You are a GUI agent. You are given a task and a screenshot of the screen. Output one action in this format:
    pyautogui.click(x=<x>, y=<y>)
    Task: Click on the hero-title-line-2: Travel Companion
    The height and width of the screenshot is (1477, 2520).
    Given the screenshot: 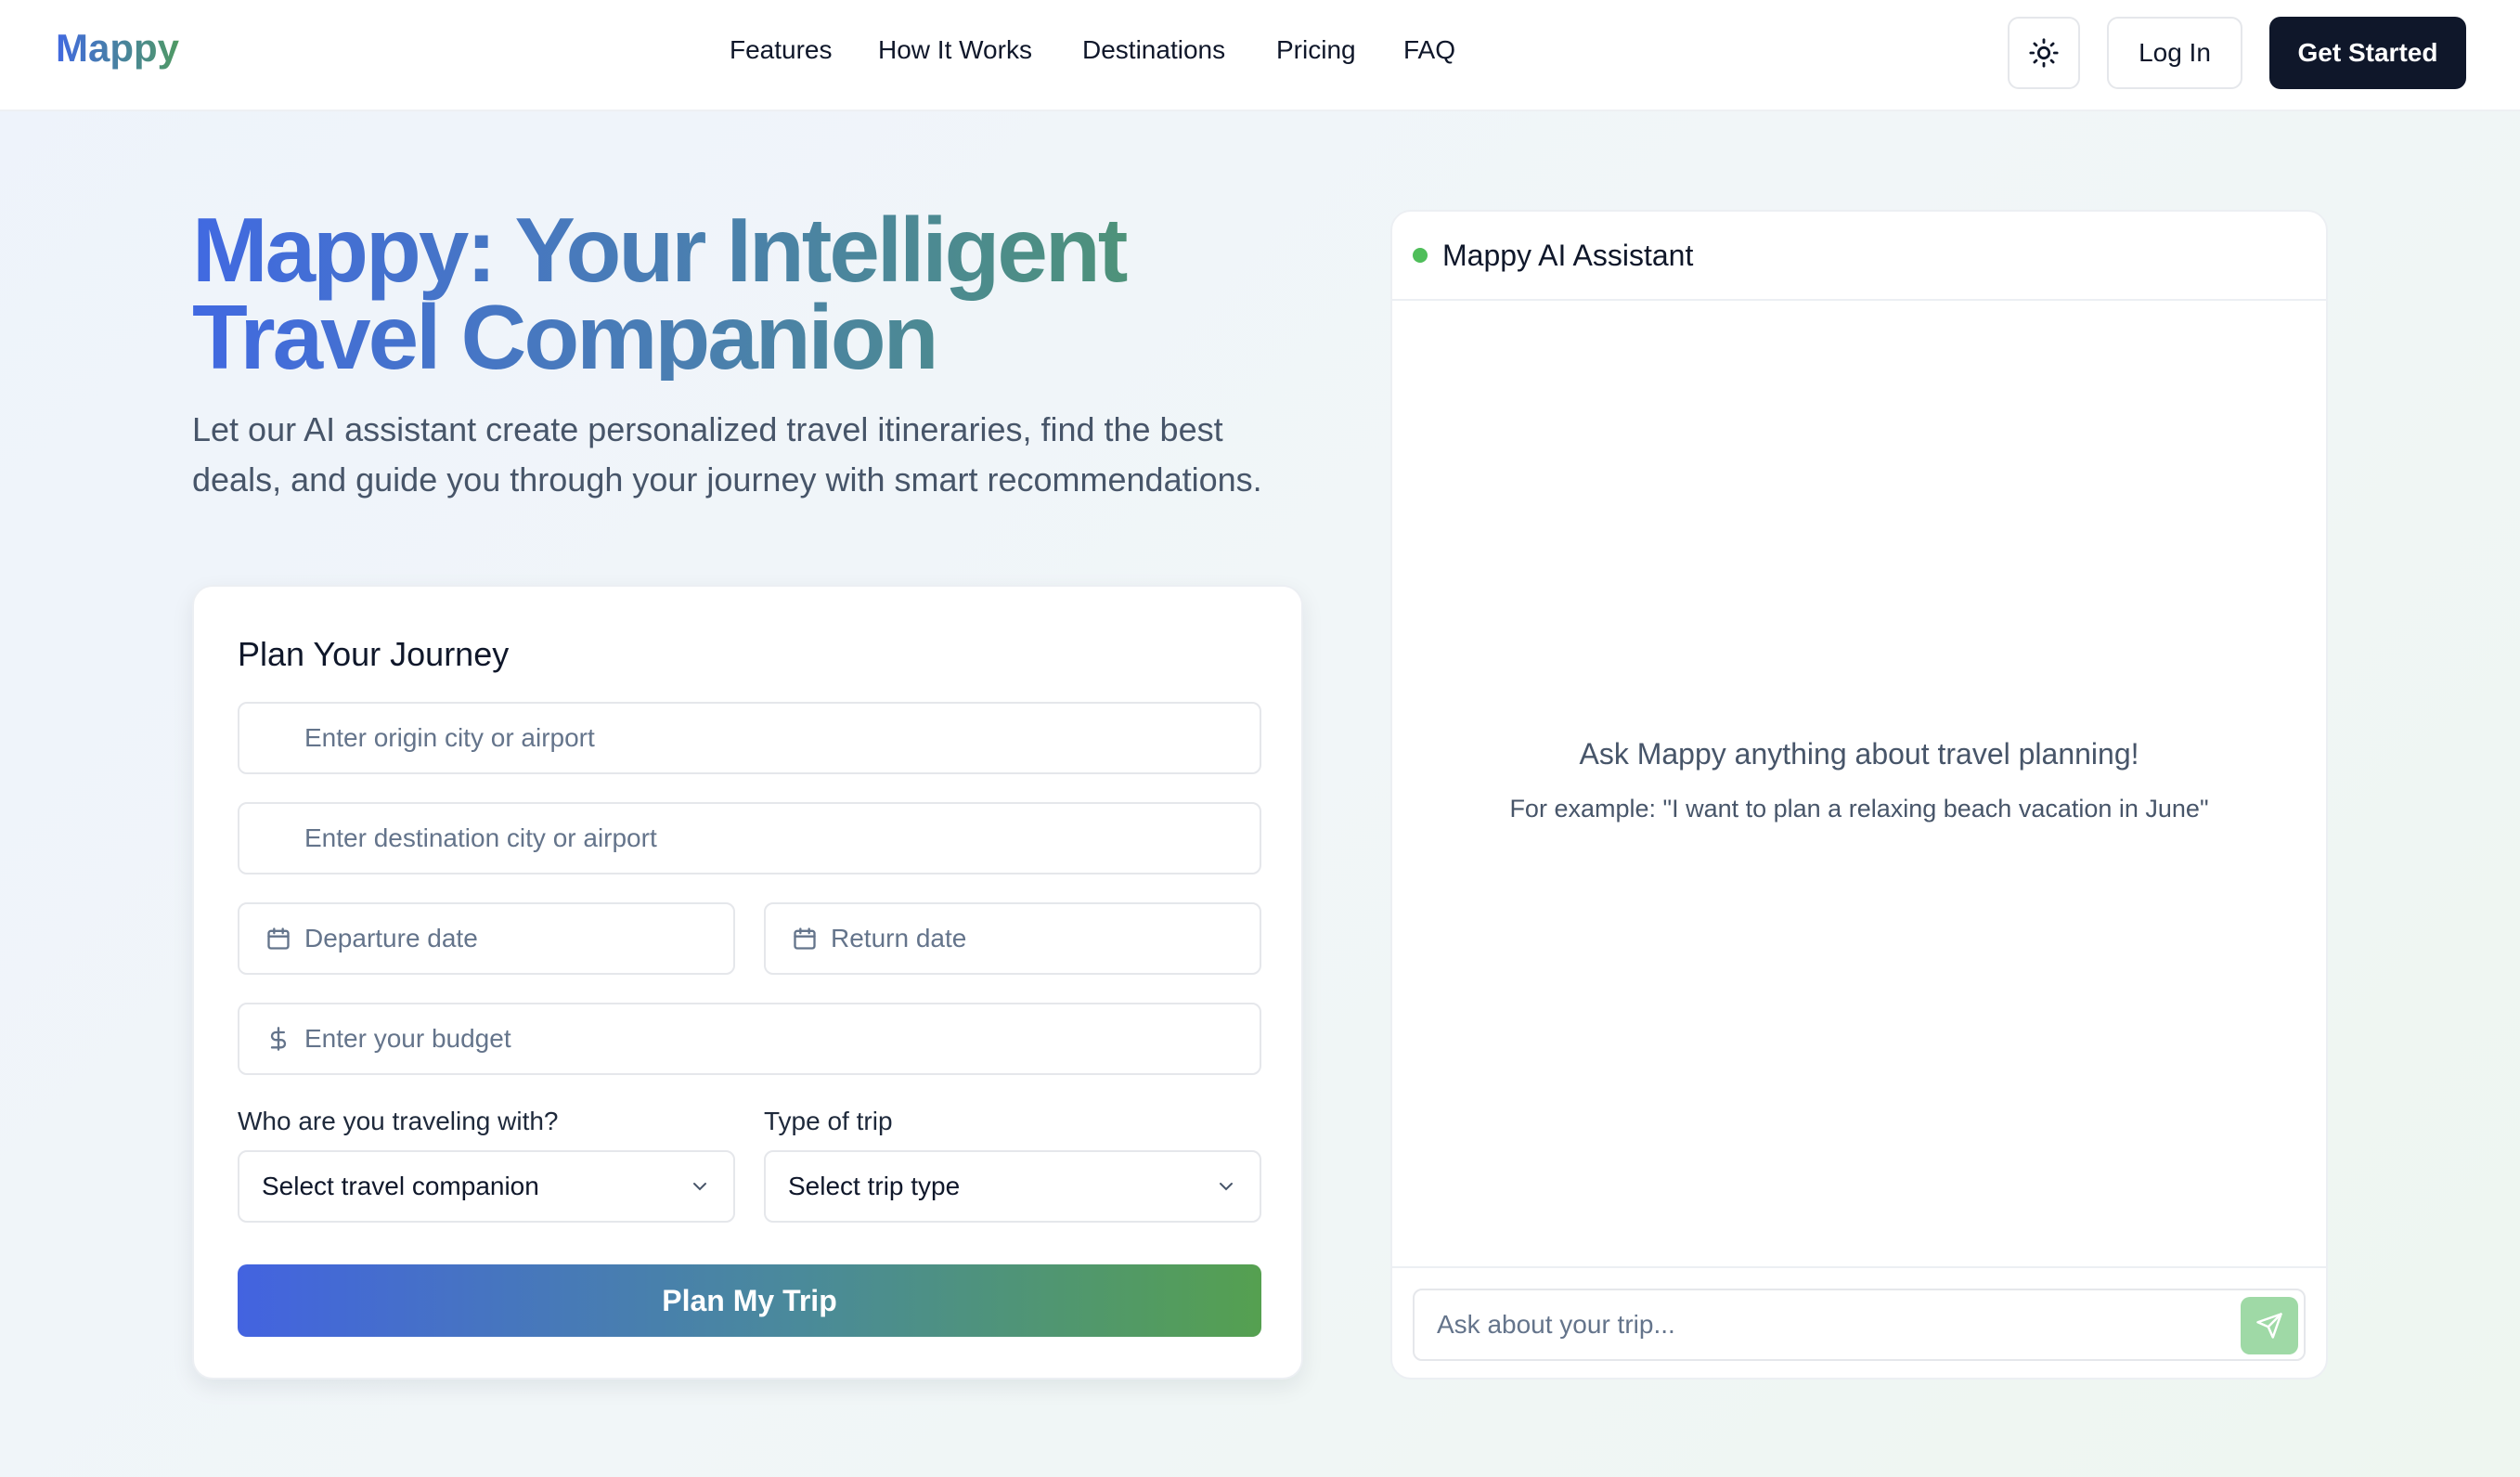 What is the action you would take?
    pyautogui.click(x=564, y=337)
    